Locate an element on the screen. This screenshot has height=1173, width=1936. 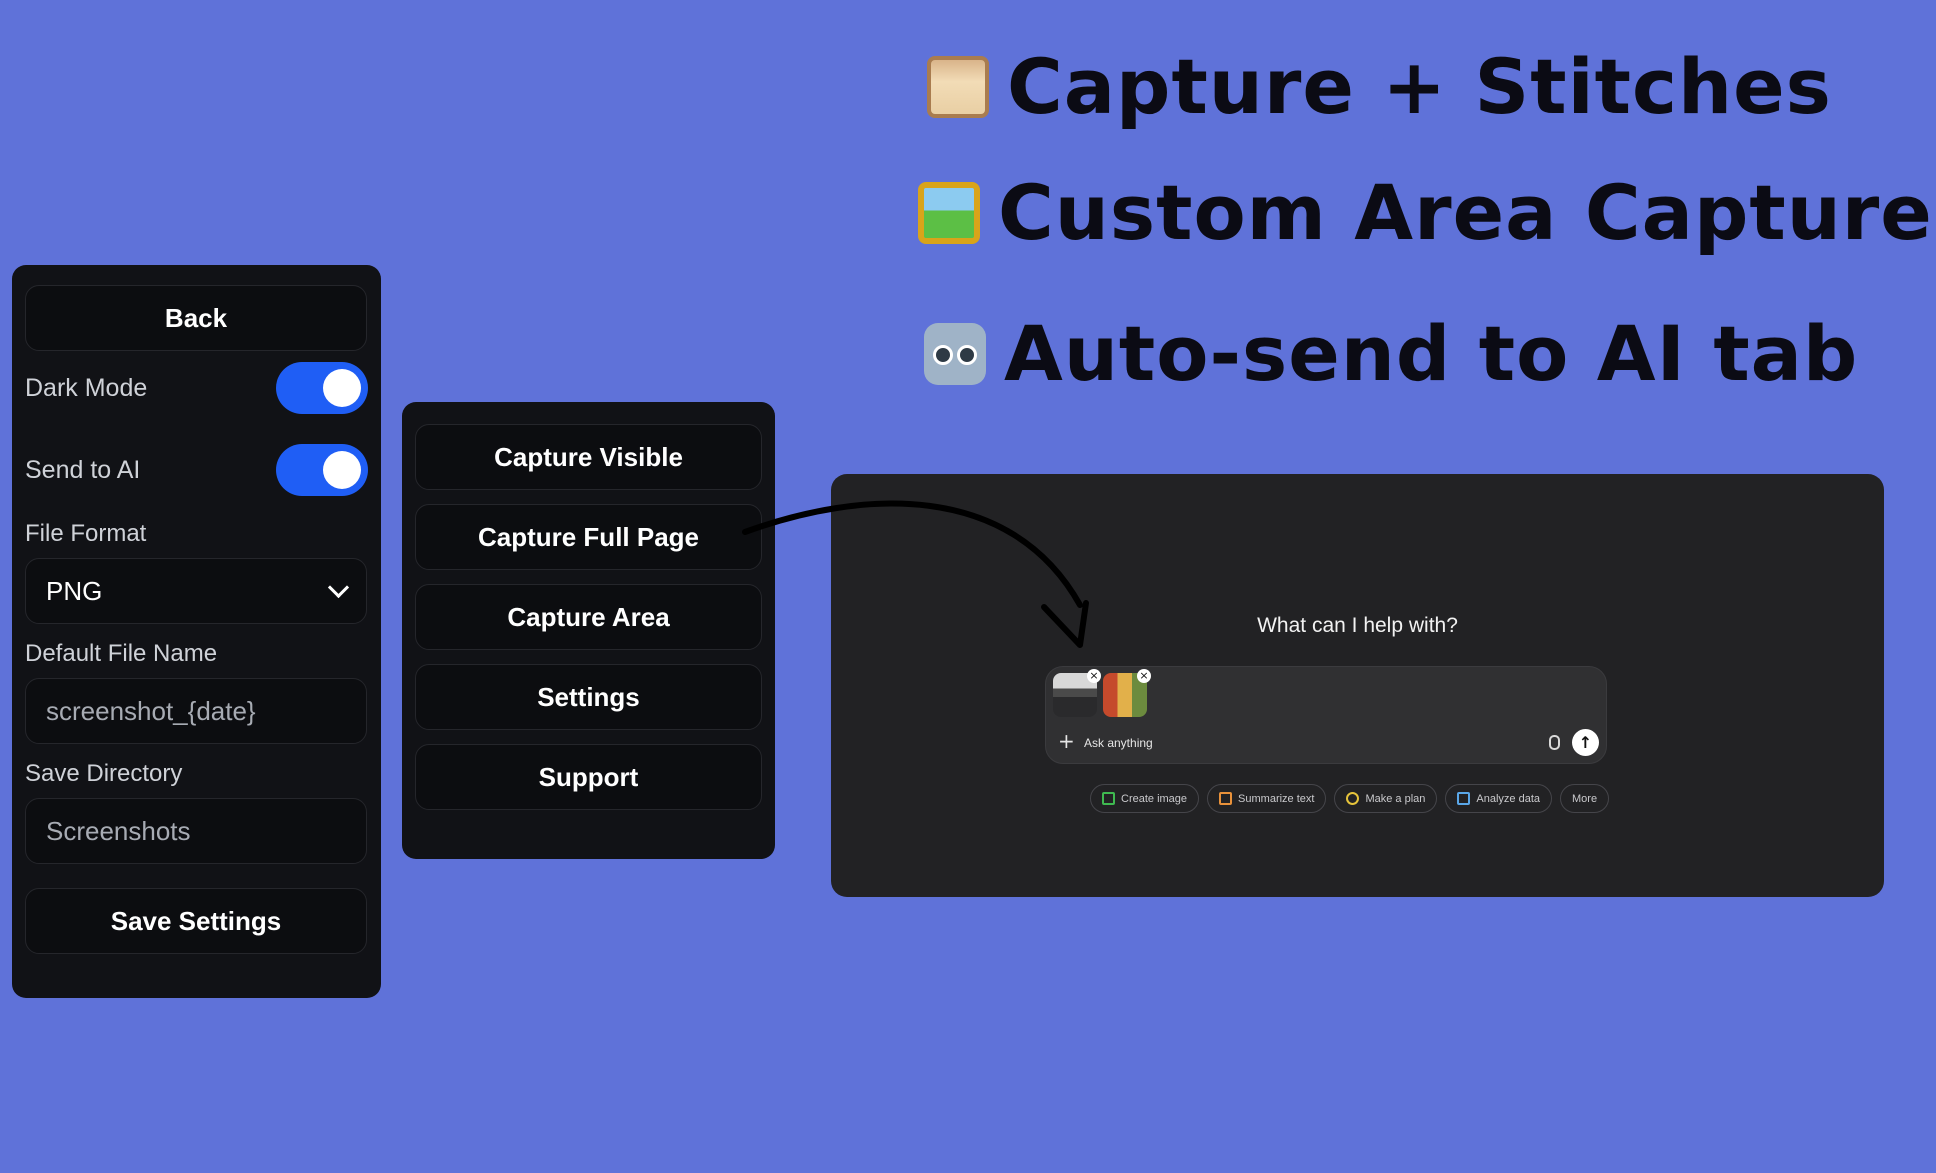
headline-2: Custom Area Capture is located at coordinates (1425, 212).